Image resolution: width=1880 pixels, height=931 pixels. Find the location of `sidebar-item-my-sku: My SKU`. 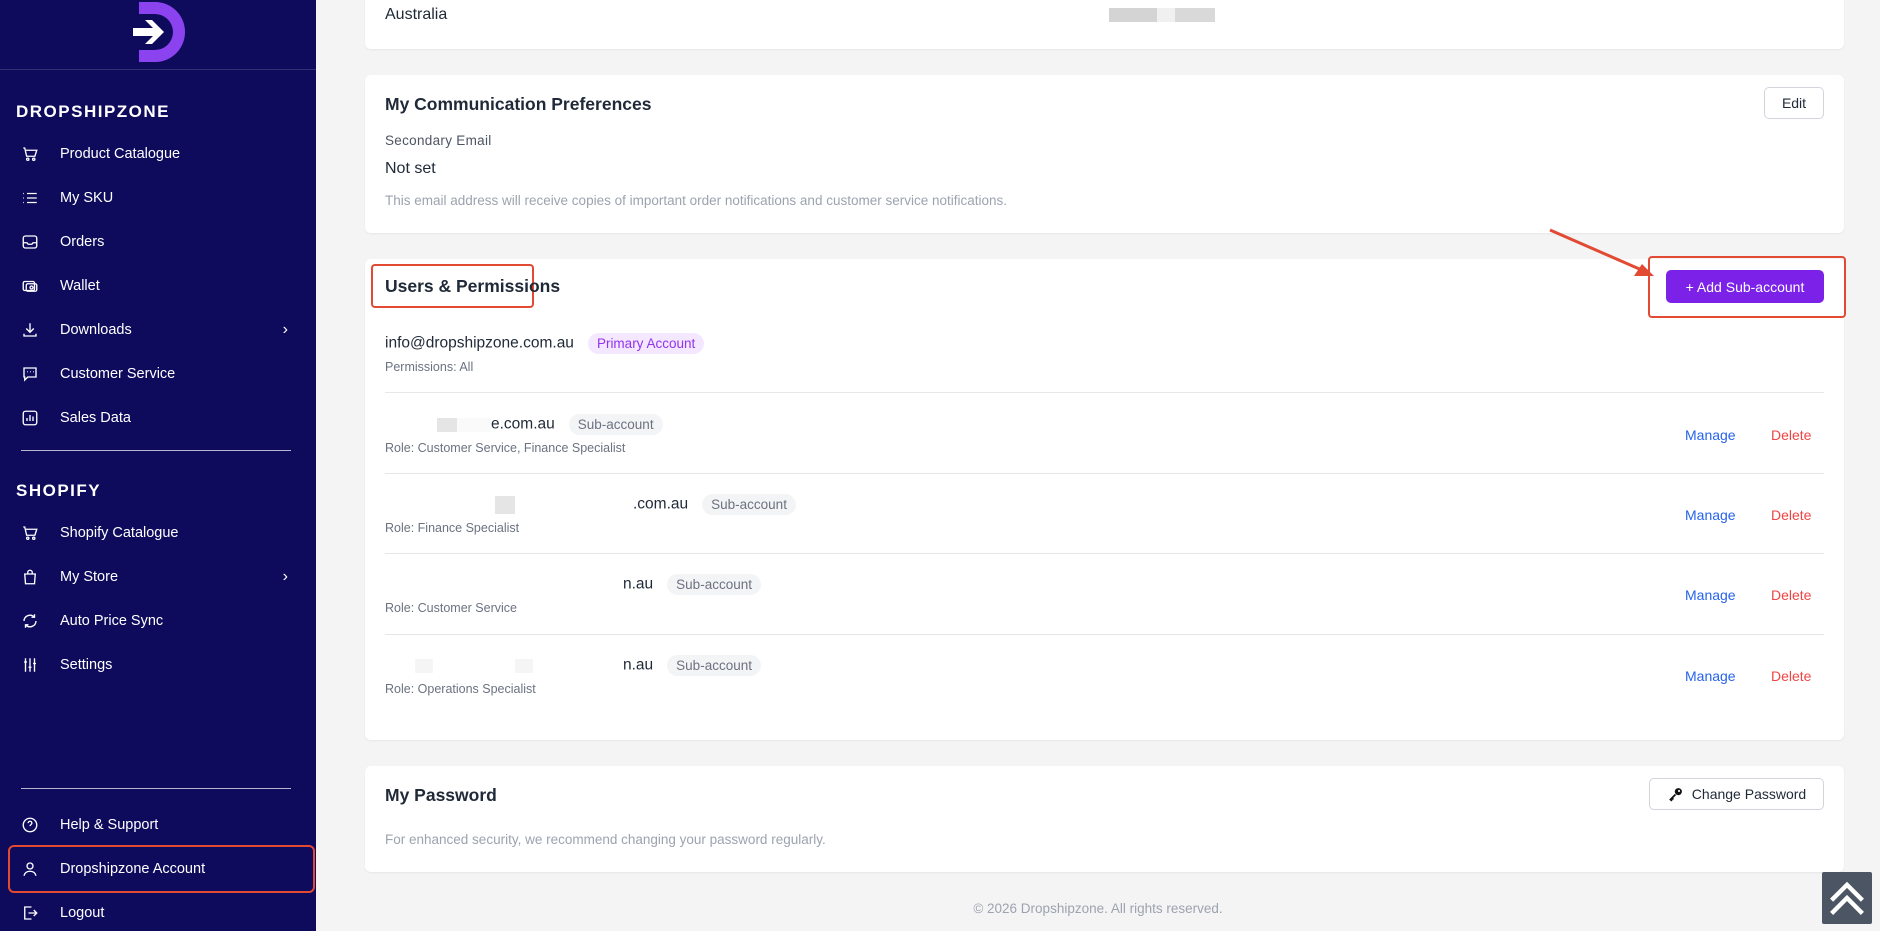

sidebar-item-my-sku: My SKU is located at coordinates (158, 198).